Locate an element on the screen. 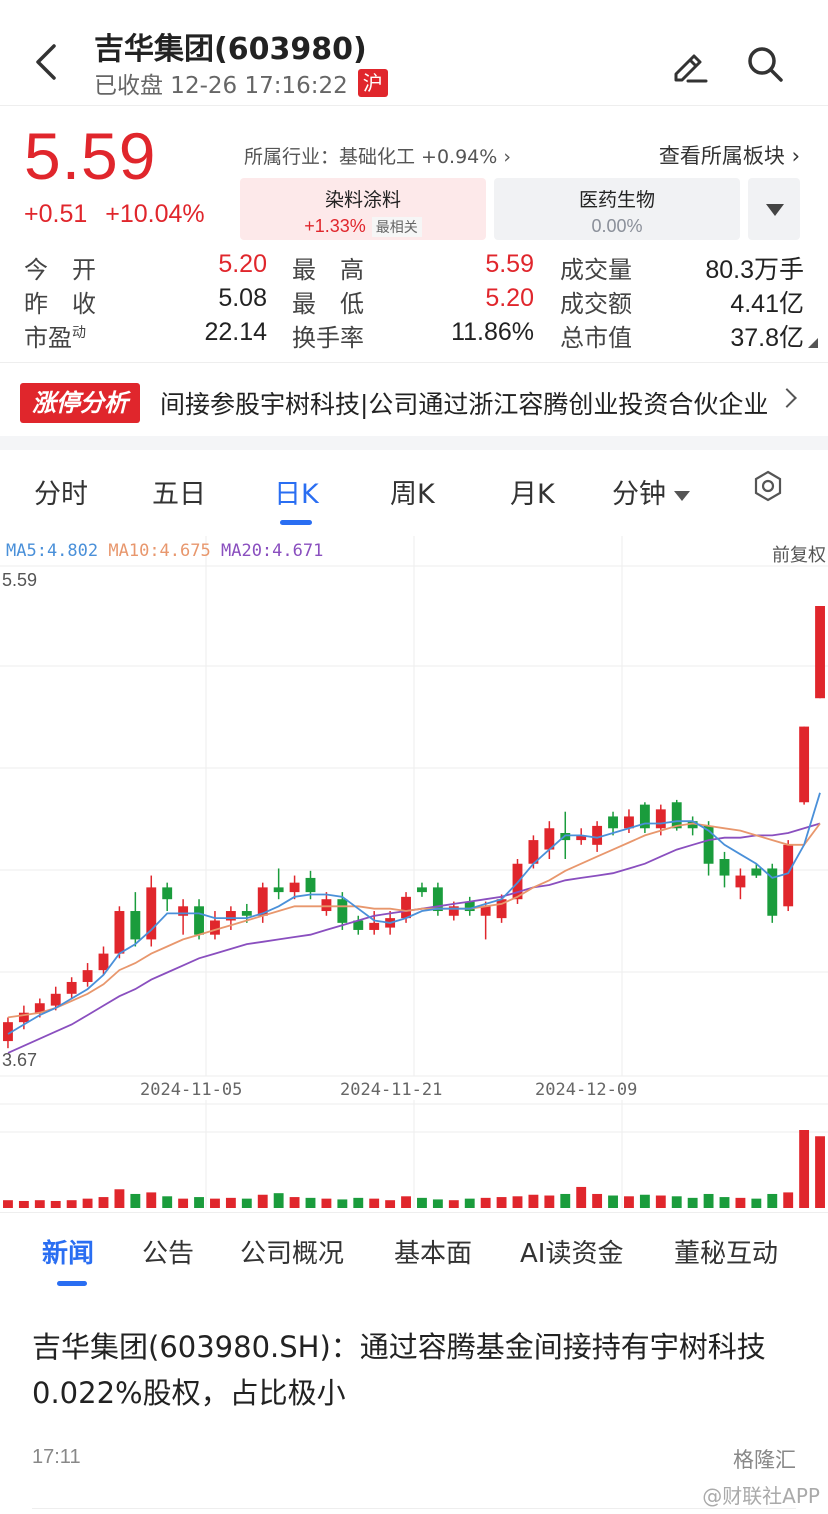 This screenshot has height=1514, width=828. limit-up-tag: 涨停分析 is located at coordinates (80, 403).